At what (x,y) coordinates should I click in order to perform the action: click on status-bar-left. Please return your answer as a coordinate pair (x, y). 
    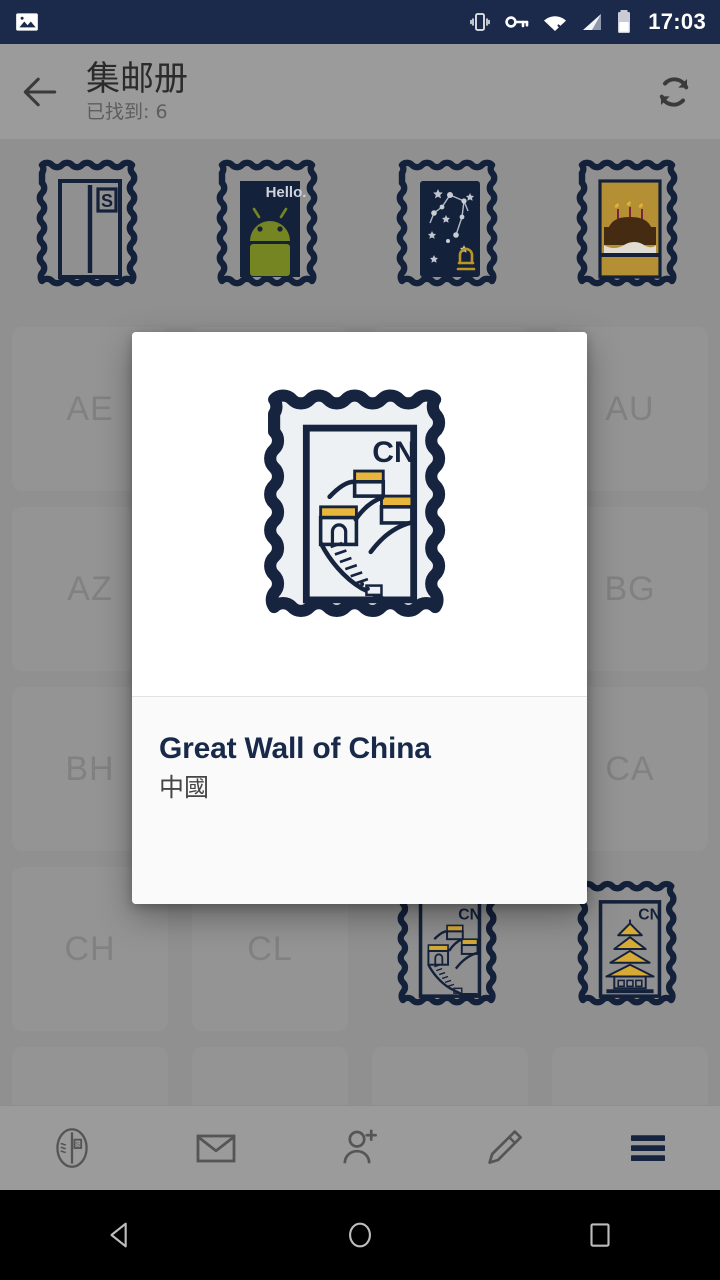
    Looking at the image, I should click on (27, 22).